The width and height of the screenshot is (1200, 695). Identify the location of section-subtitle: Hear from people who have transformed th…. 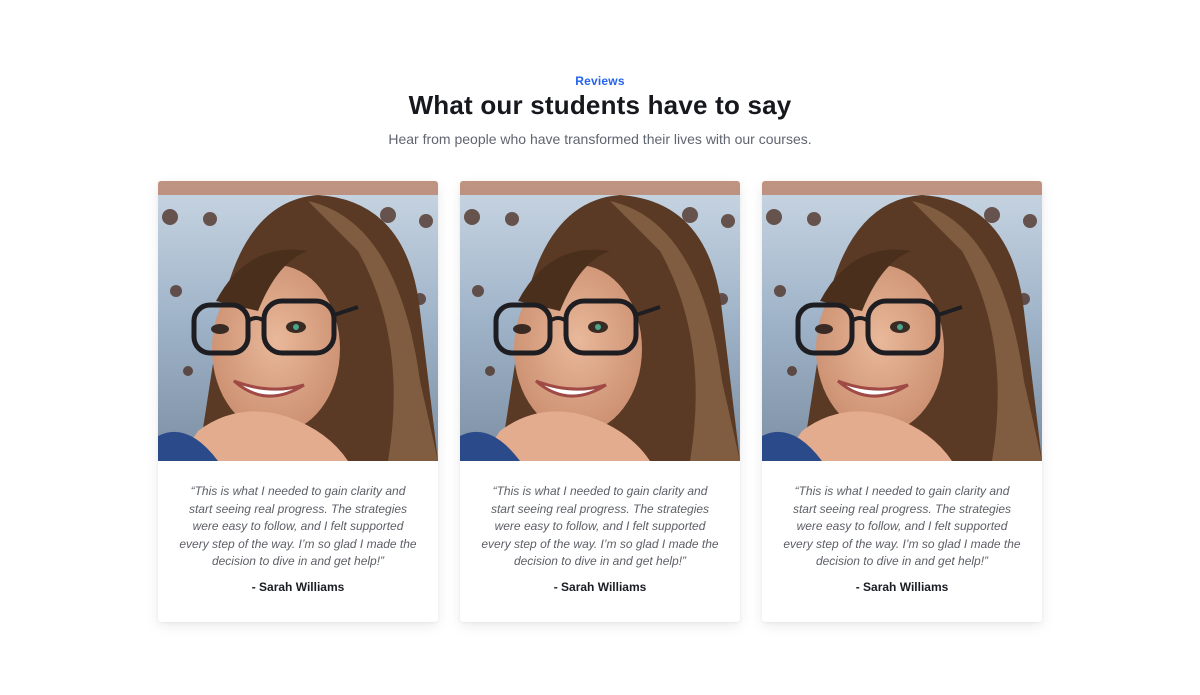
(600, 139).